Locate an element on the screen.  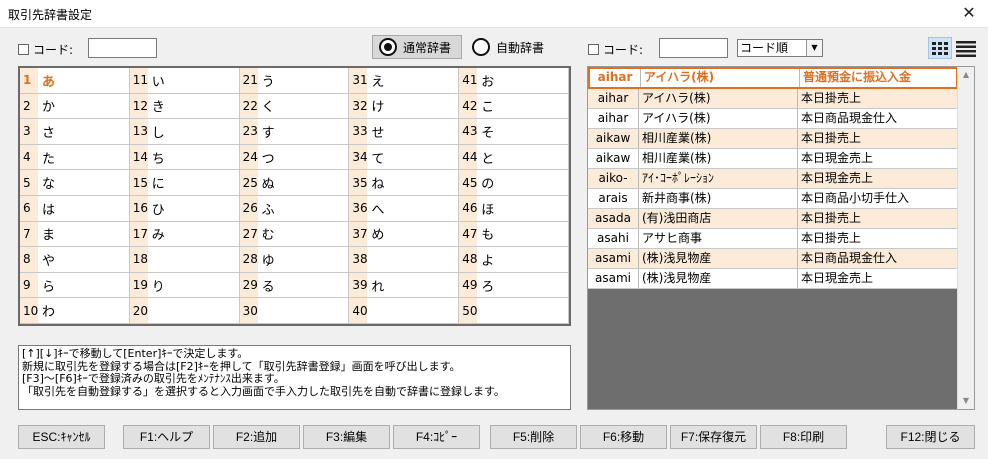
normal-dictionary-radio: 通常辞書 is located at coordinates (417, 47).